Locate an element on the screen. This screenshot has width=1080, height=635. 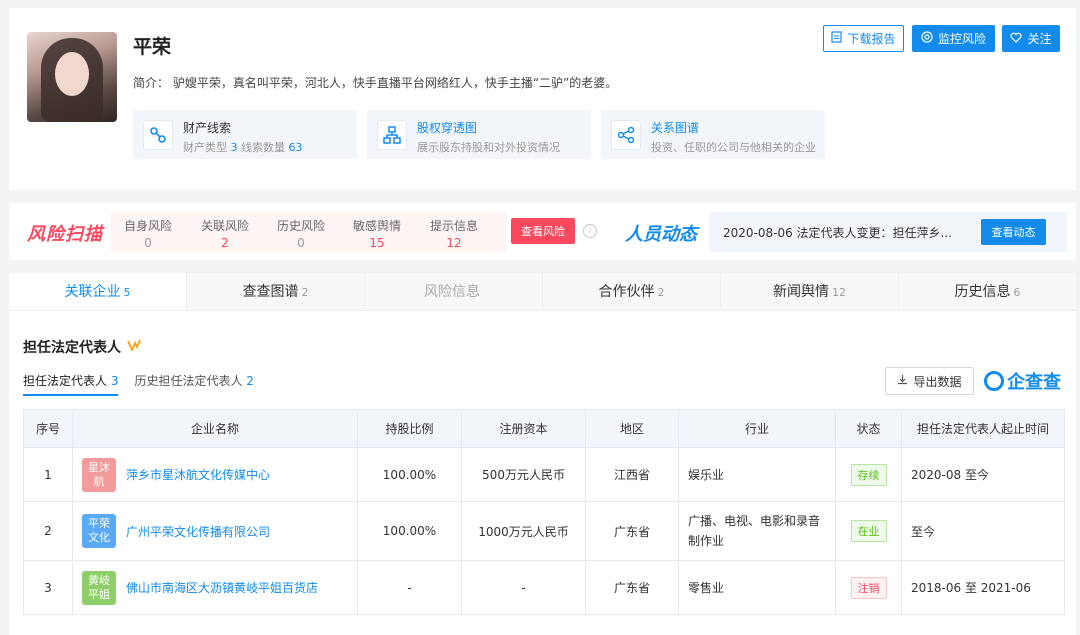
tab-news: 新闻舆情 12 is located at coordinates (810, 291).